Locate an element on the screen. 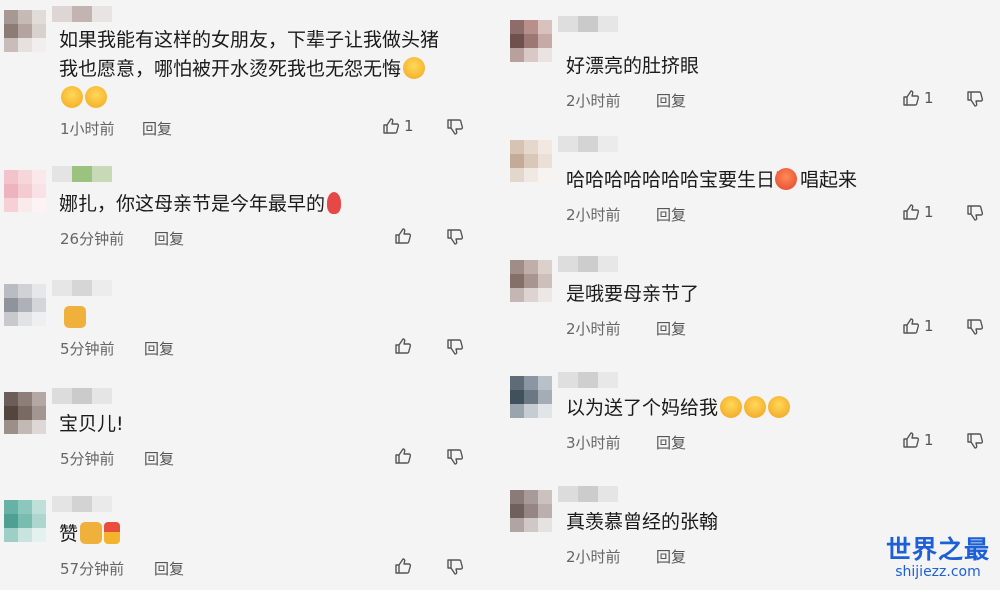 The height and width of the screenshot is (590, 1000). thumbs-up-icon is located at coordinates (911, 326).